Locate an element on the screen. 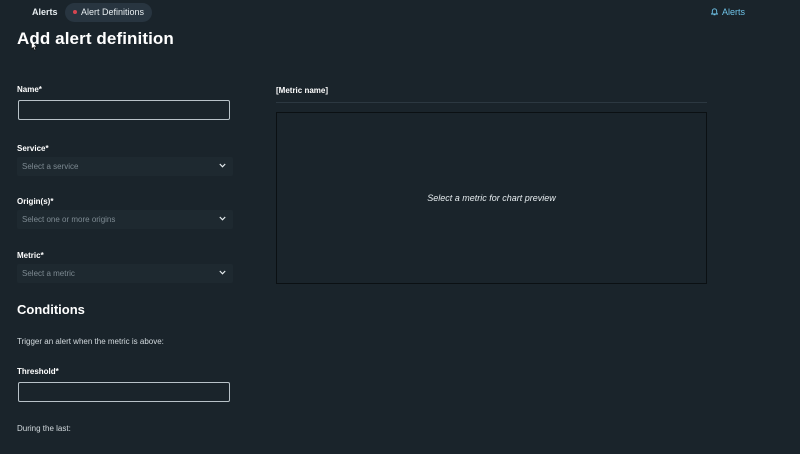 This screenshot has width=800, height=454. during-label: During the last: is located at coordinates (44, 428).